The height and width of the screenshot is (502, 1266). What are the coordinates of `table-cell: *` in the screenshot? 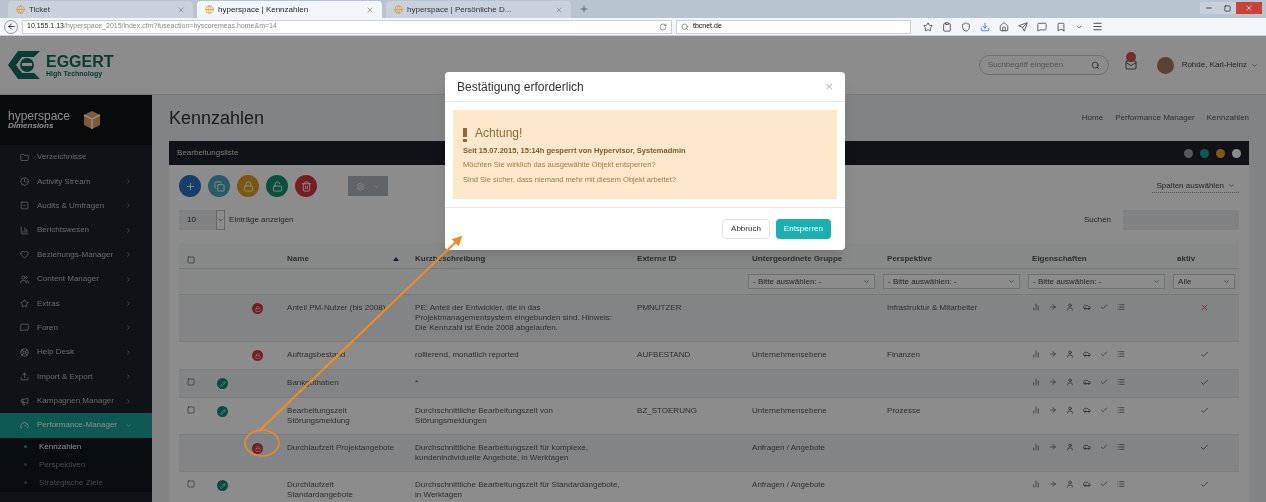 It's located at (417, 382).